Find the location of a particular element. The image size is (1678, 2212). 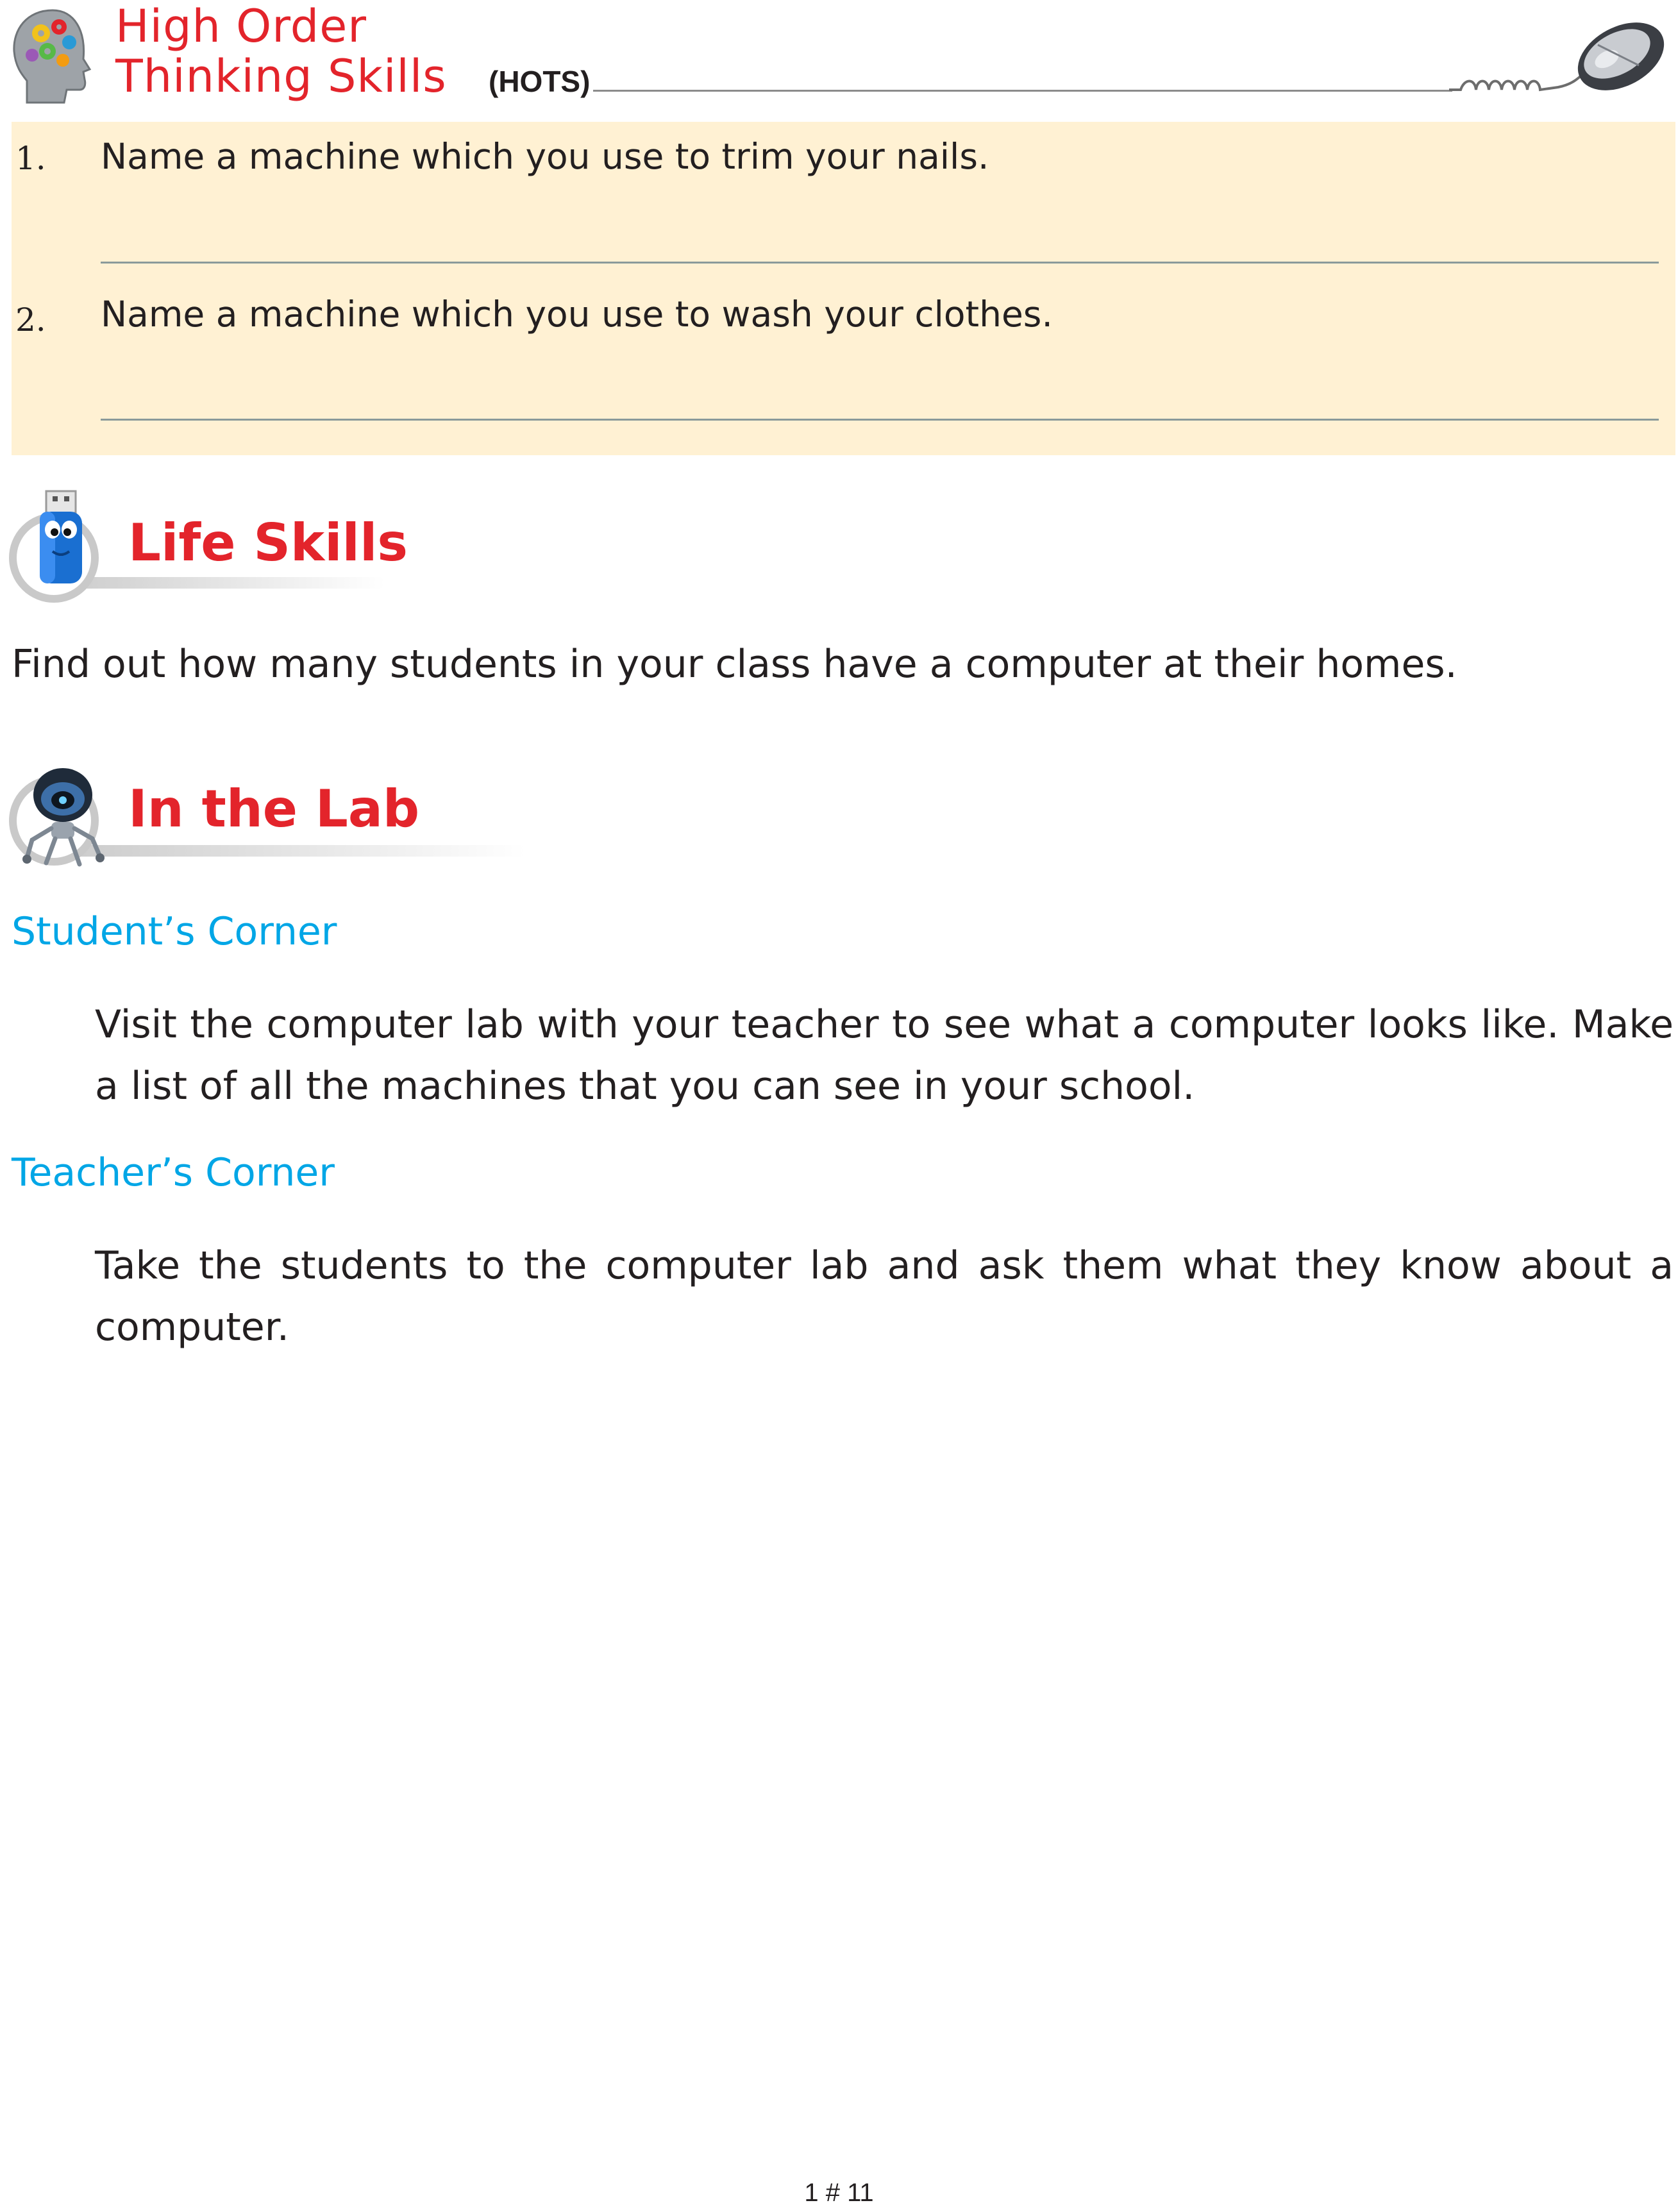

robot-icon is located at coordinates (61, 816).